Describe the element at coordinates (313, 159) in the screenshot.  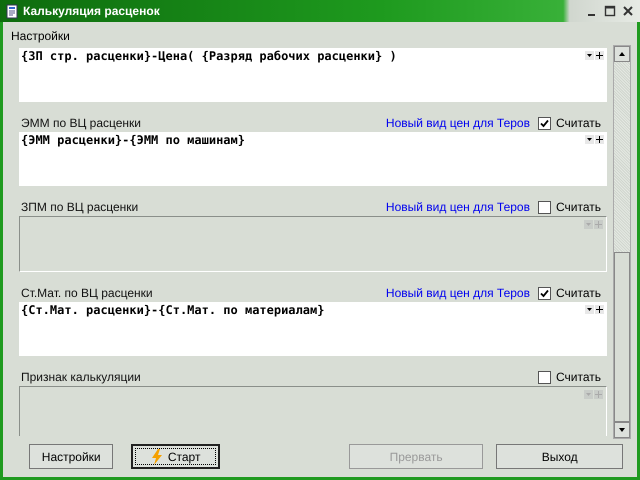
I see `formula-editor: {ЭММ расценки}-{ЭММ по машинам}` at that location.